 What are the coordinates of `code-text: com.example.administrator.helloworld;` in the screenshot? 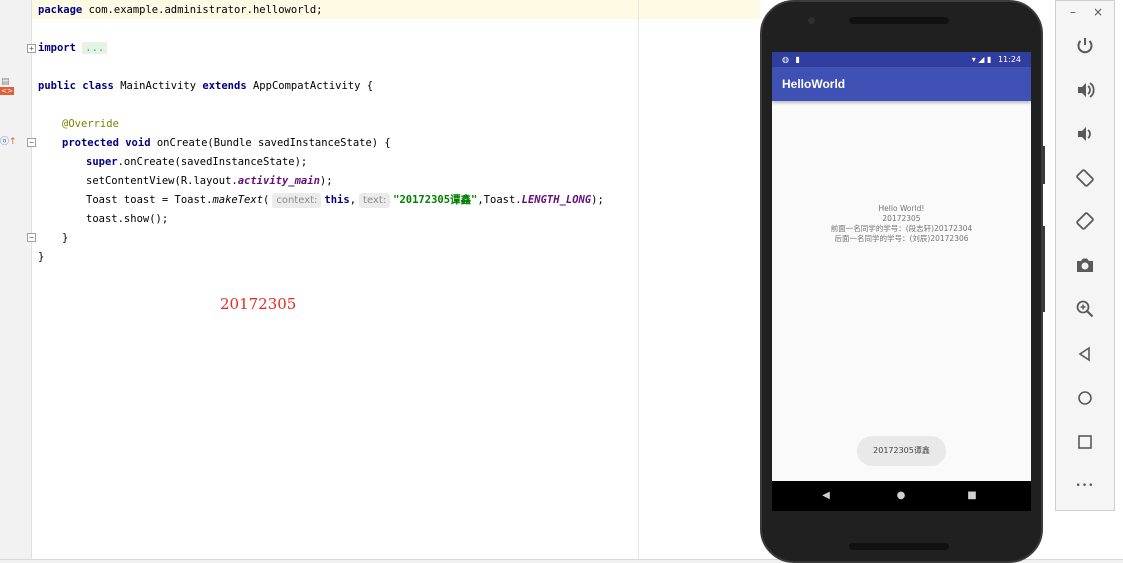 It's located at (202, 10).